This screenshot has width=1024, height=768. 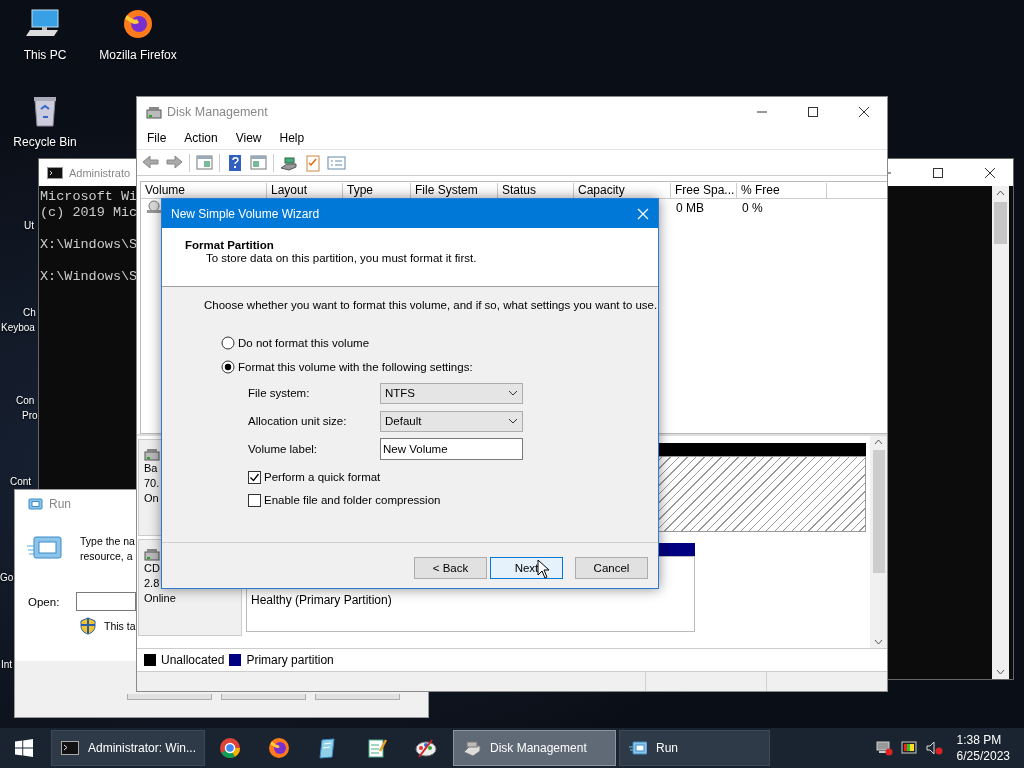 What do you see at coordinates (150, 162) in the screenshot?
I see `back-arrow-icon` at bounding box center [150, 162].